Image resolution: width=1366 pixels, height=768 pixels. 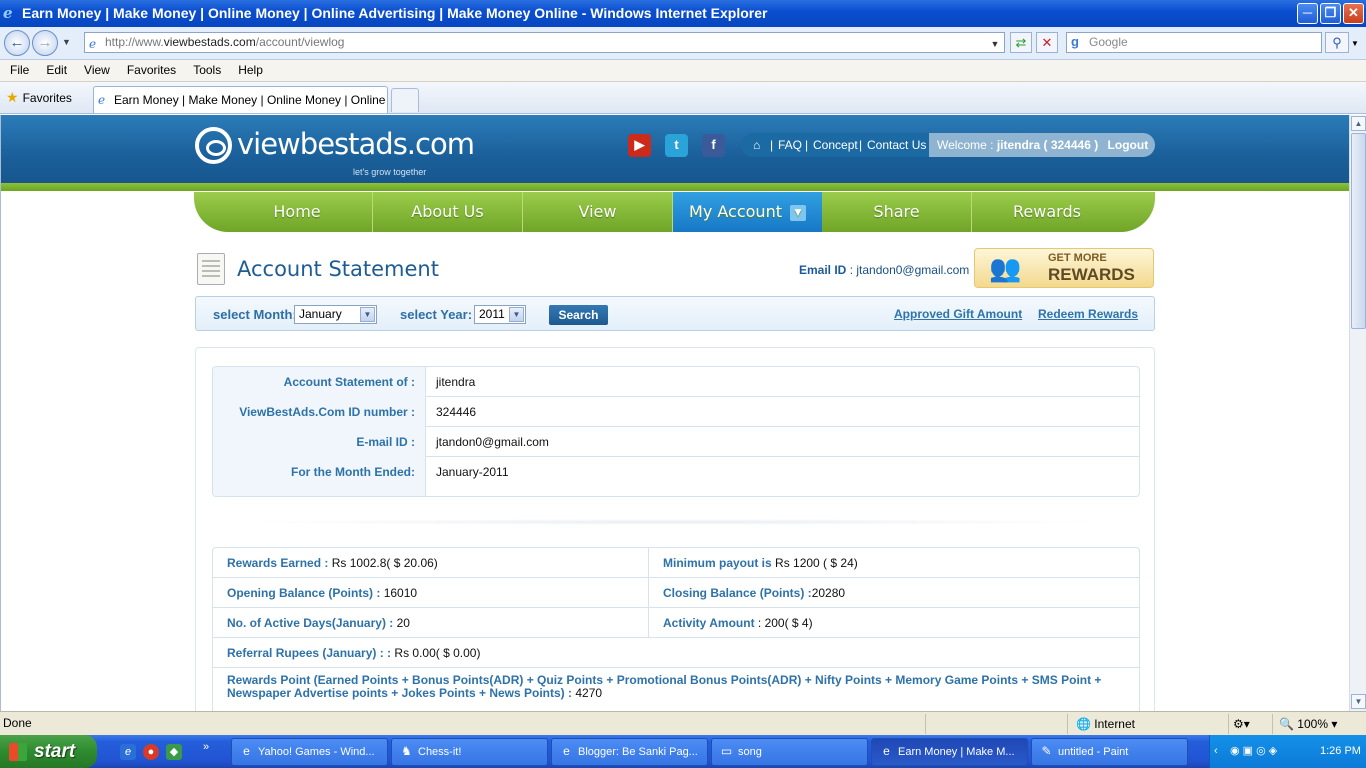 What do you see at coordinates (205, 70) in the screenshot?
I see `menu-tools: Tools` at bounding box center [205, 70].